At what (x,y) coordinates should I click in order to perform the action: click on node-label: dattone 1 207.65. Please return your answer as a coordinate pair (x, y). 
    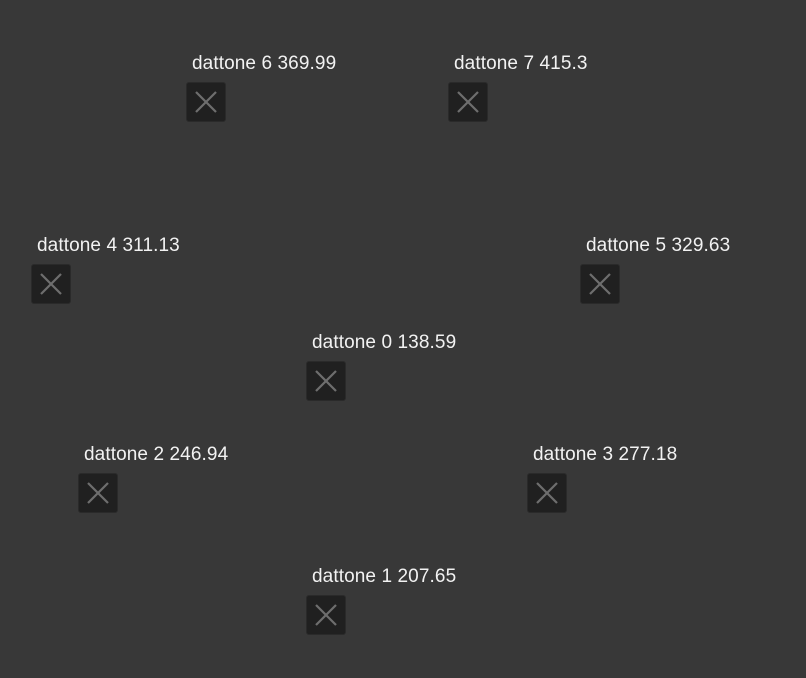
    Looking at the image, I should click on (384, 576).